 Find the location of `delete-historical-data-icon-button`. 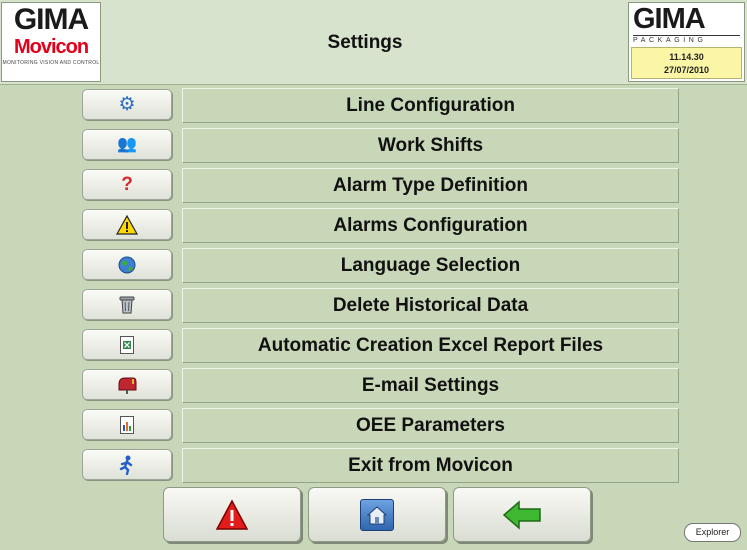

delete-historical-data-icon-button is located at coordinates (127, 304).